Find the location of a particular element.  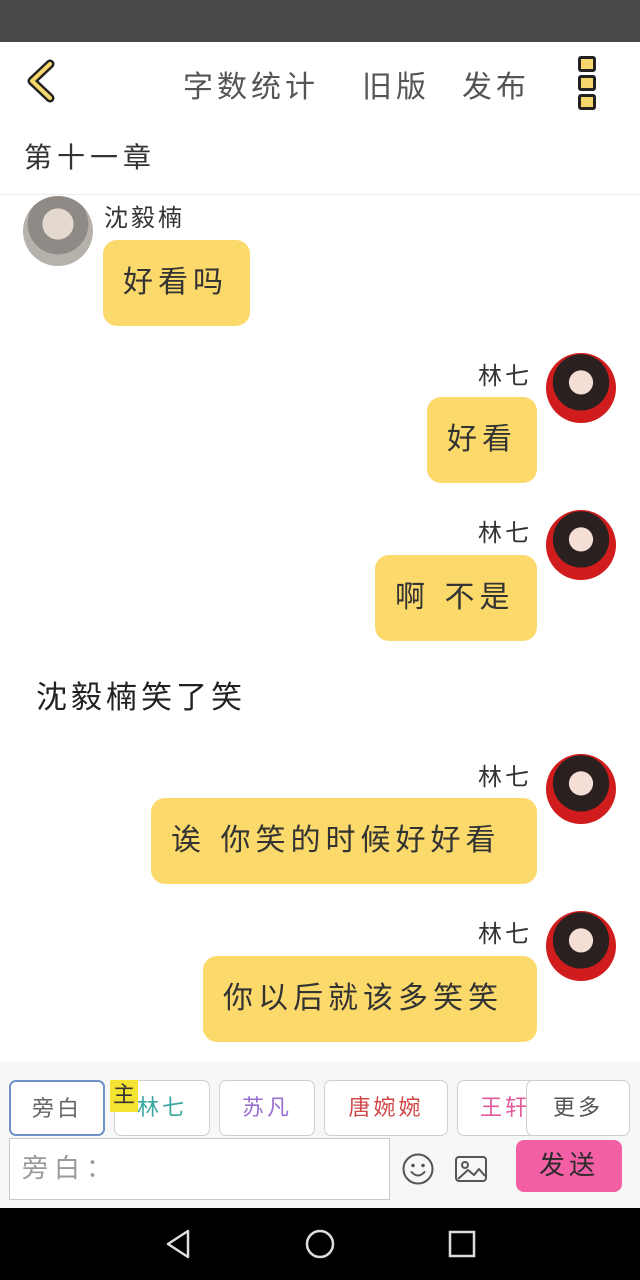

status-bar is located at coordinates (320, 21).